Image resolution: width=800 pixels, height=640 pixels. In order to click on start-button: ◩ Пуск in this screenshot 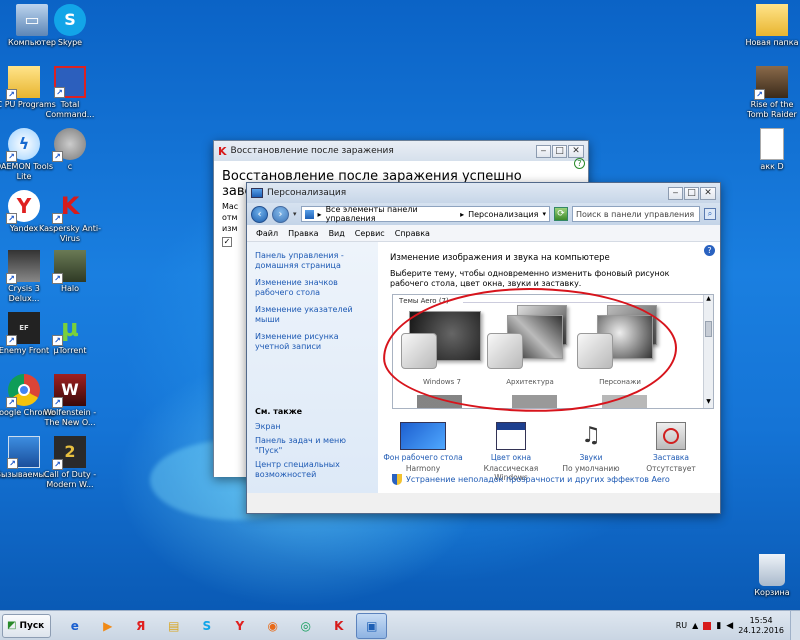, I will do `click(27, 625)`.